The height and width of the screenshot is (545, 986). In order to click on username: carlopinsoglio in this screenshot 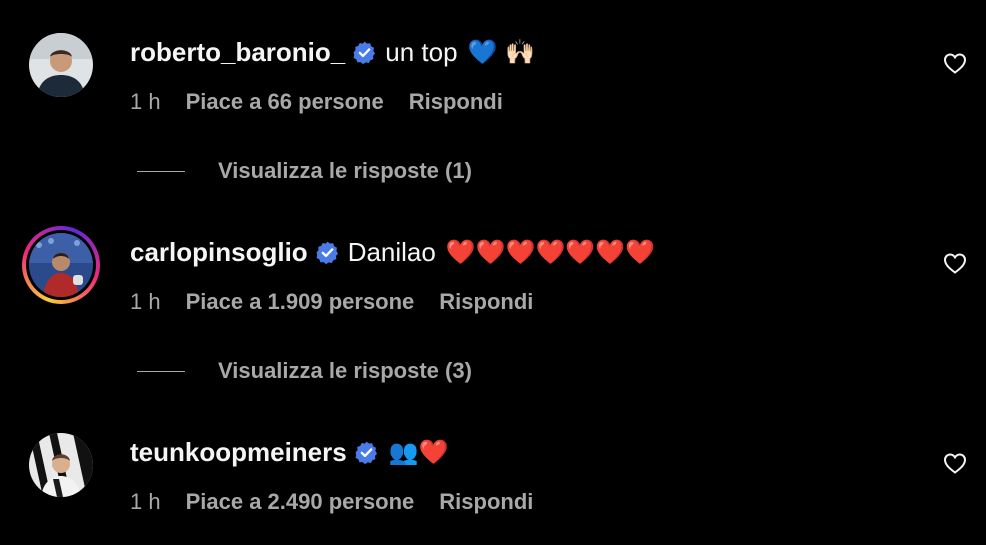, I will do `click(219, 252)`.